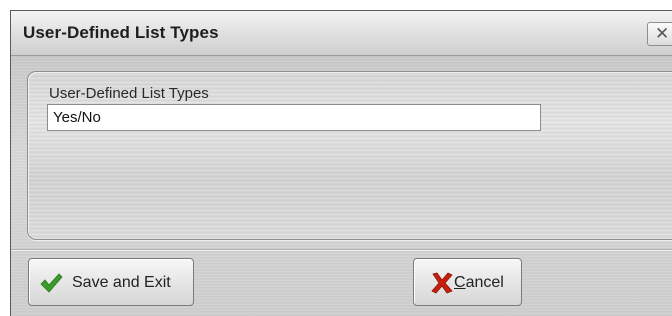  I want to click on close-icon: ✕, so click(662, 34).